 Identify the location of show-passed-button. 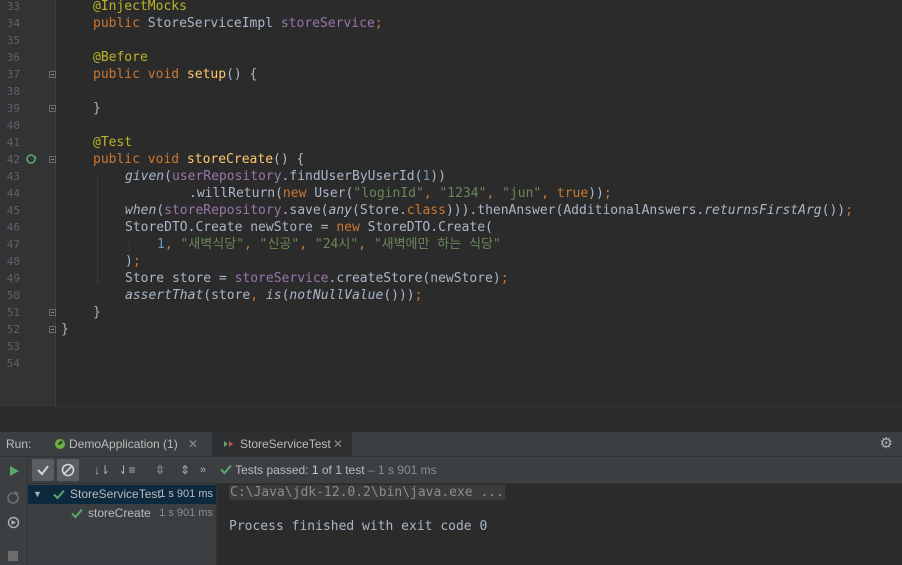
(43, 470).